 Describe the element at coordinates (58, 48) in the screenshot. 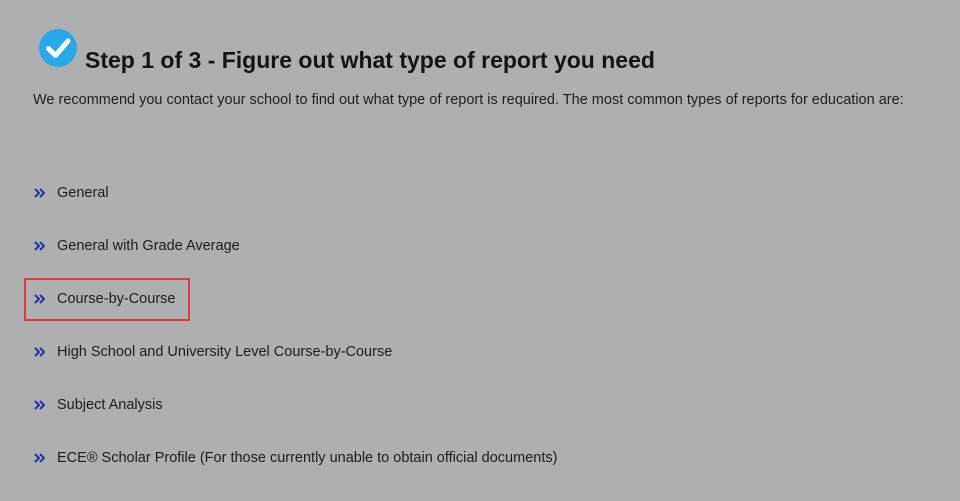

I see `checkmark-circle-icon` at that location.